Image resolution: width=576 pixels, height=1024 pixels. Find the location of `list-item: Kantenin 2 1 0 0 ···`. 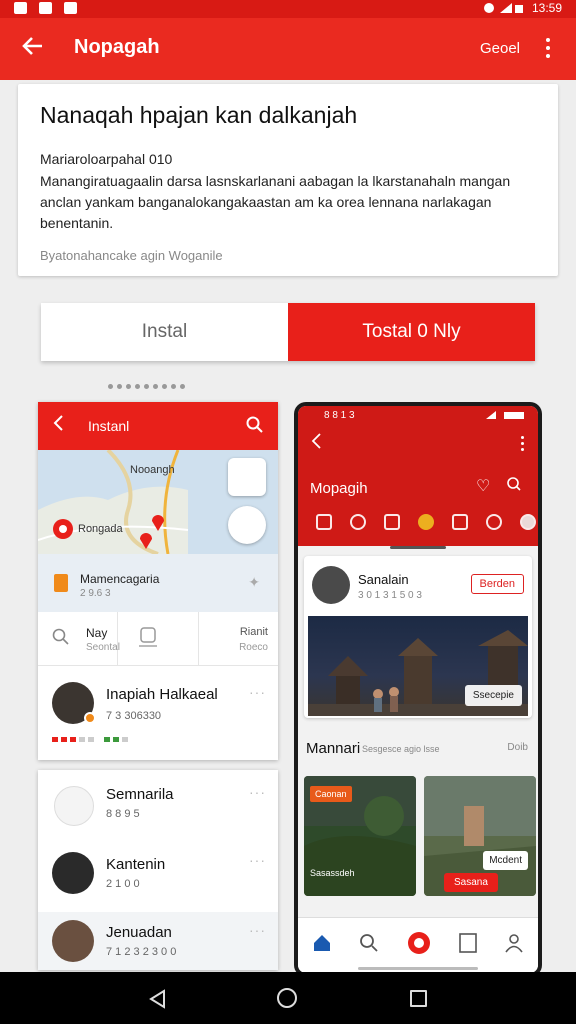

list-item: Kantenin 2 1 0 0 ··· is located at coordinates (158, 875).